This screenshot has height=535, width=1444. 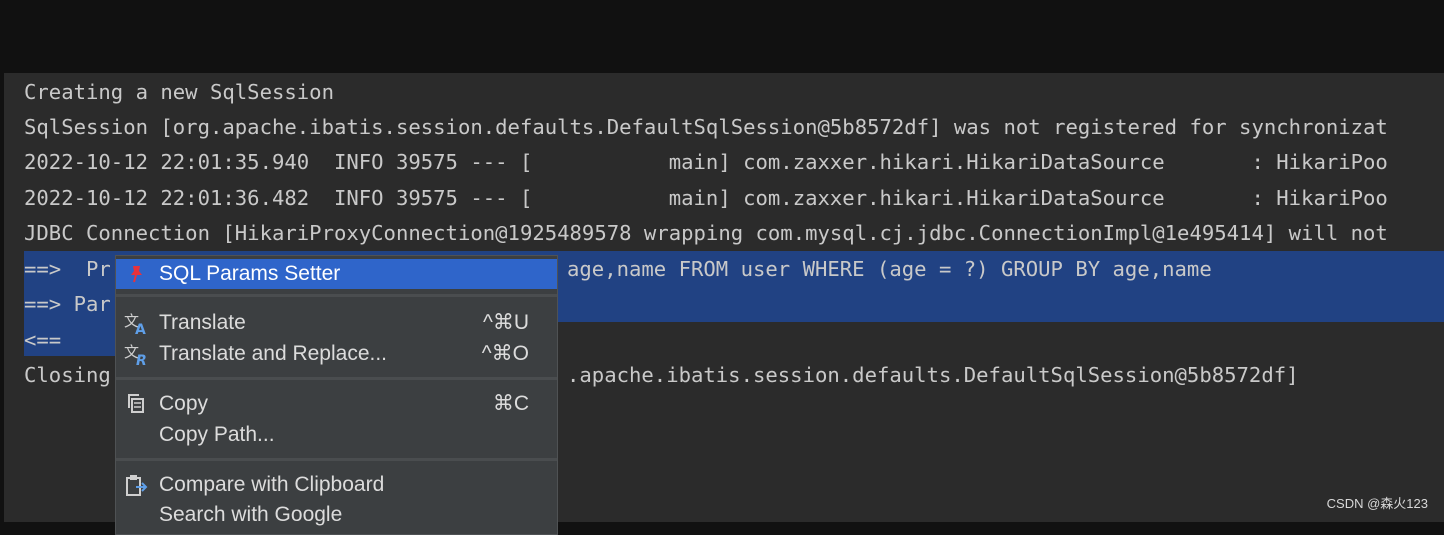 I want to click on menu-item-shortcut: ⌘C, so click(x=510, y=403).